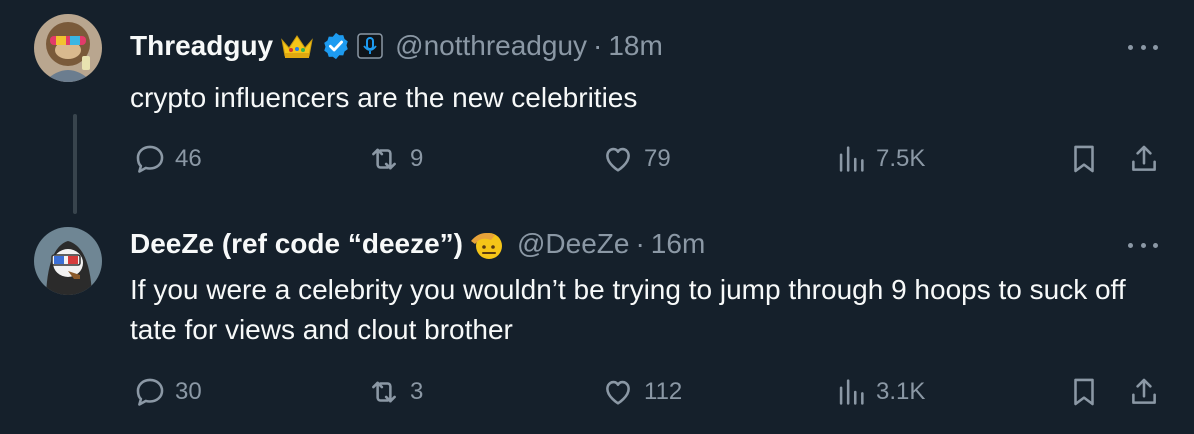 This screenshot has width=1194, height=434. What do you see at coordinates (597, 392) in the screenshot?
I see `action-bar: 30 3 112 3.1K` at bounding box center [597, 392].